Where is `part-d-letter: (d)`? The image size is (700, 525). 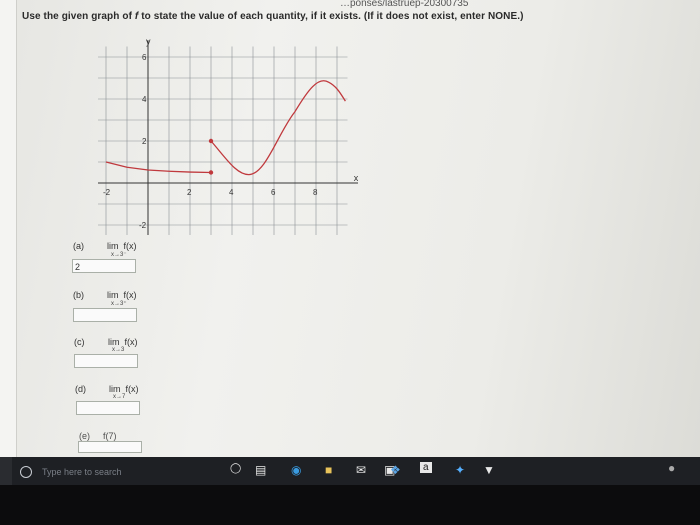
part-d-letter: (d) is located at coordinates (80, 389).